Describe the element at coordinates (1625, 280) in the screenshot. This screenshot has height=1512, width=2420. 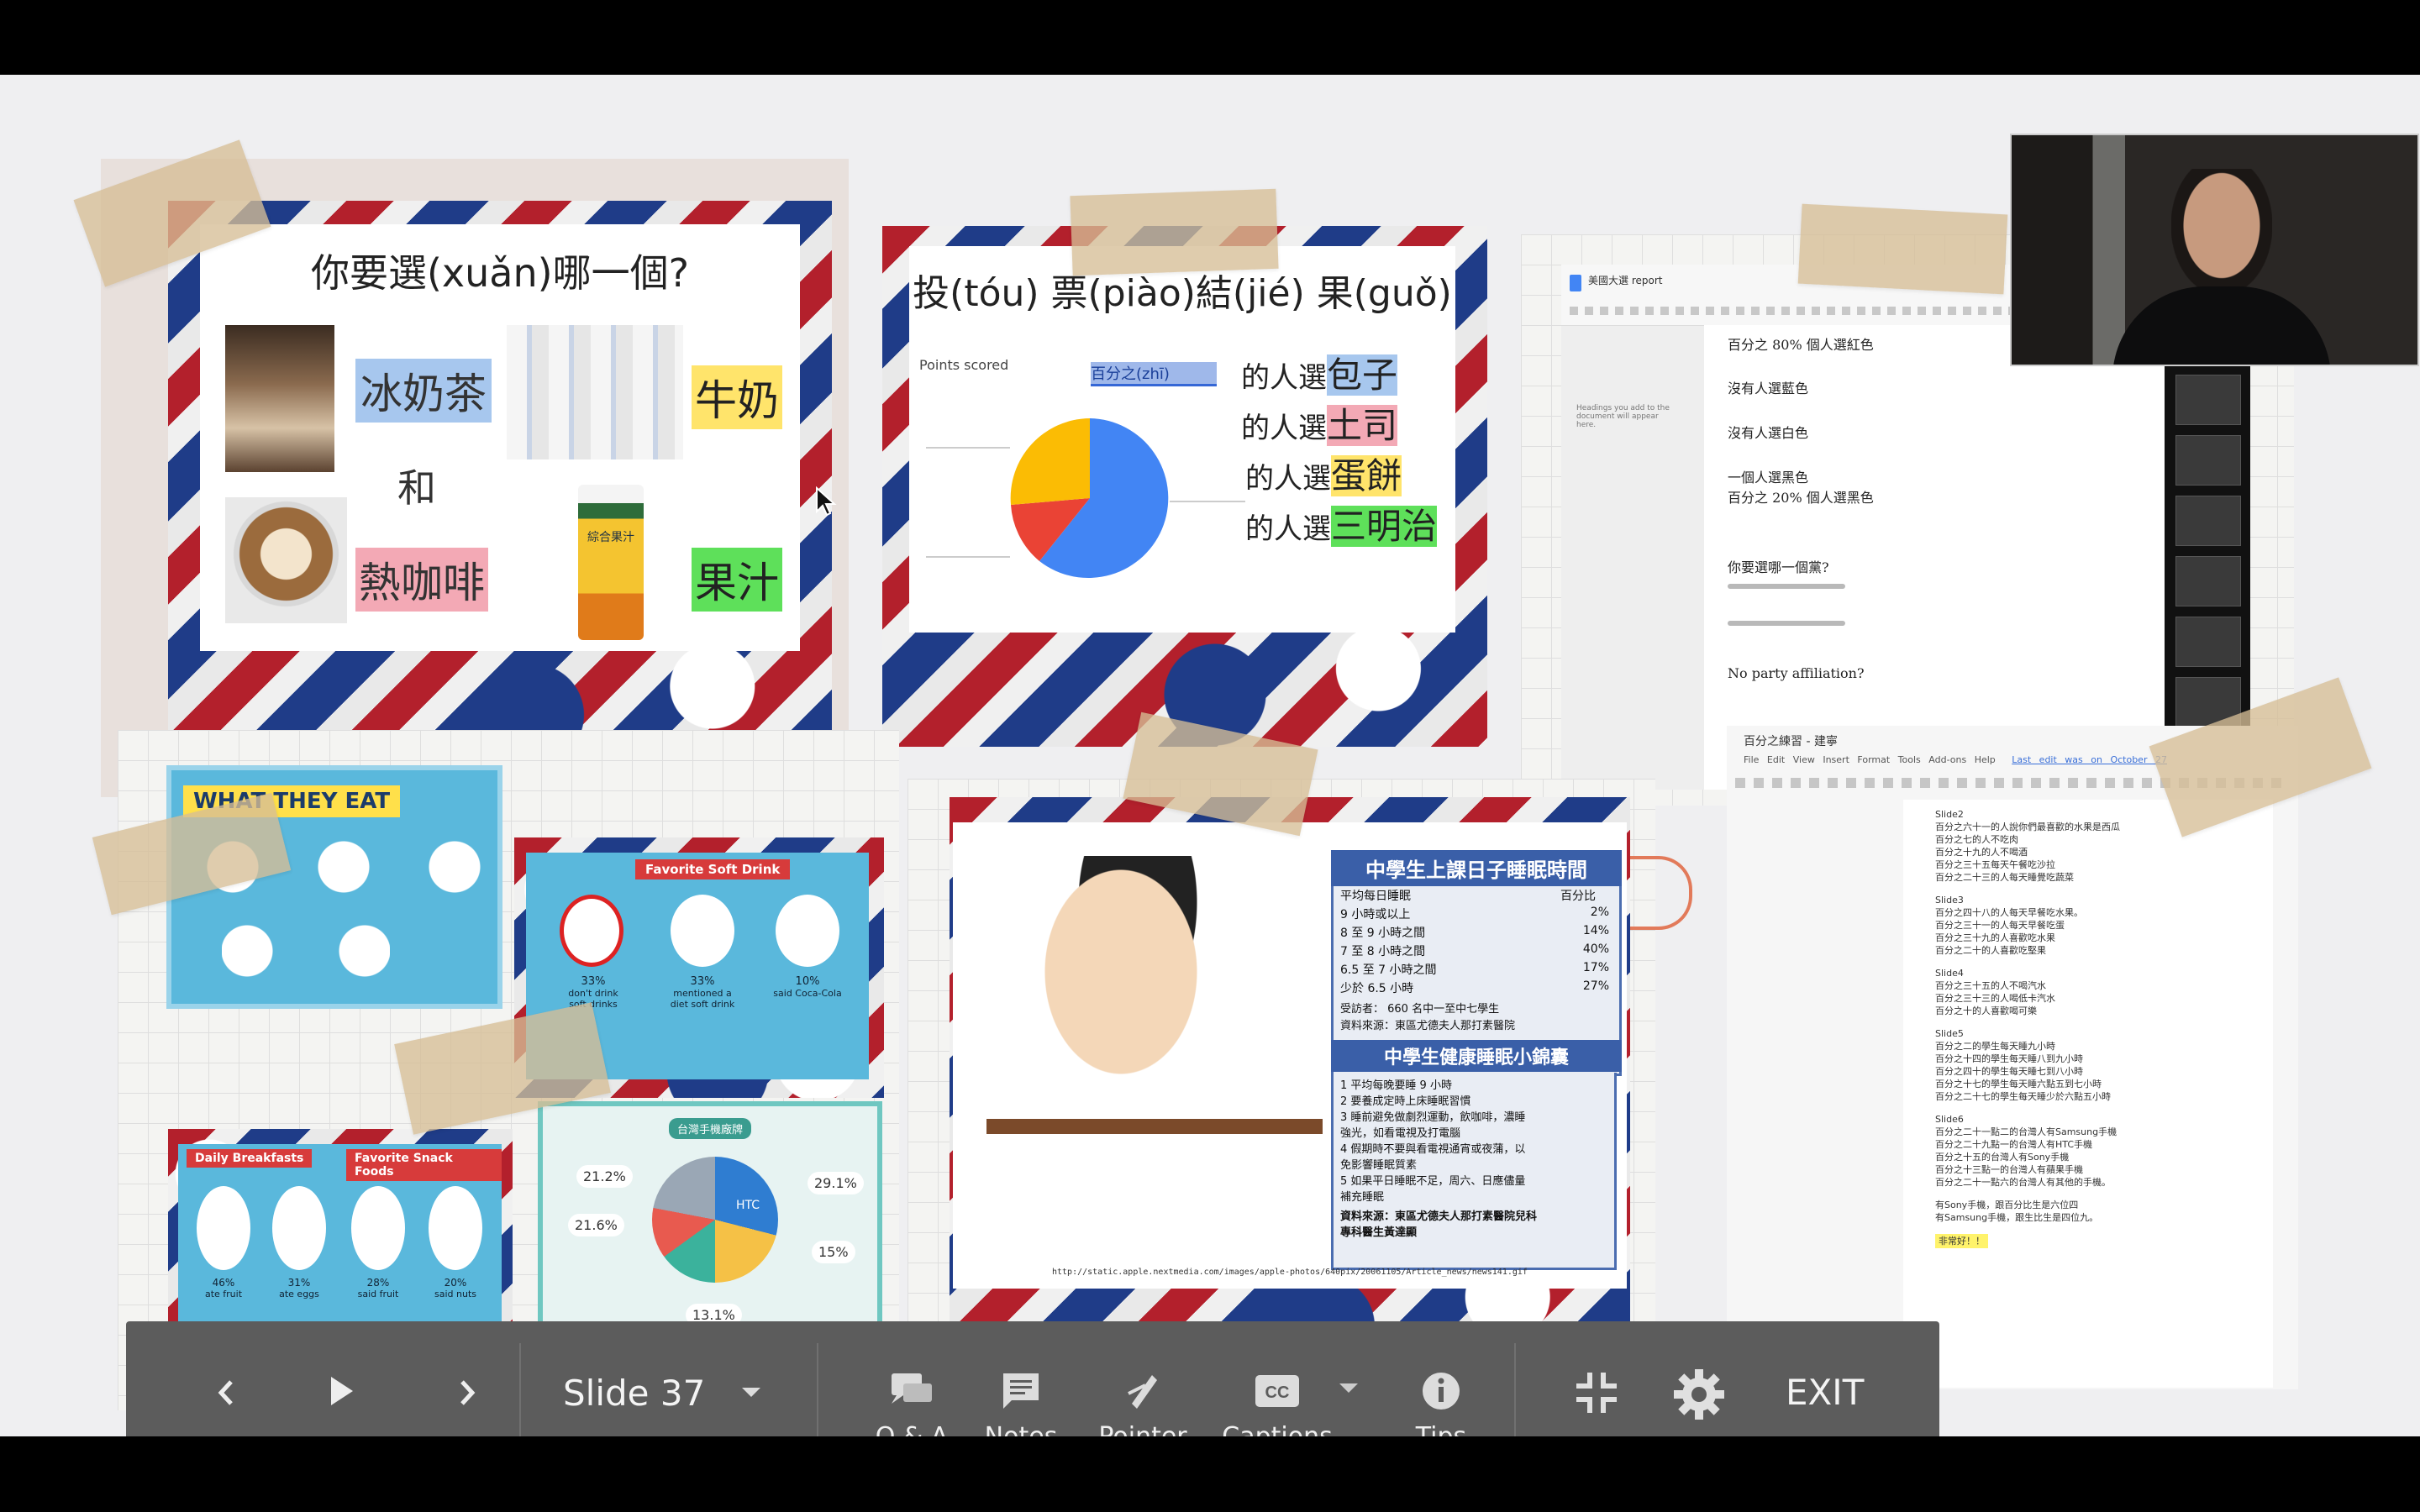
I see `doc1-title: 美國大選 report` at that location.